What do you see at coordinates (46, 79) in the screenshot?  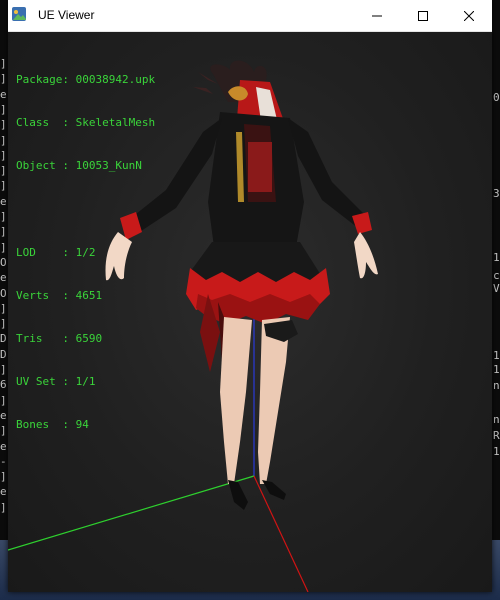 I see `package-label: Package:` at bounding box center [46, 79].